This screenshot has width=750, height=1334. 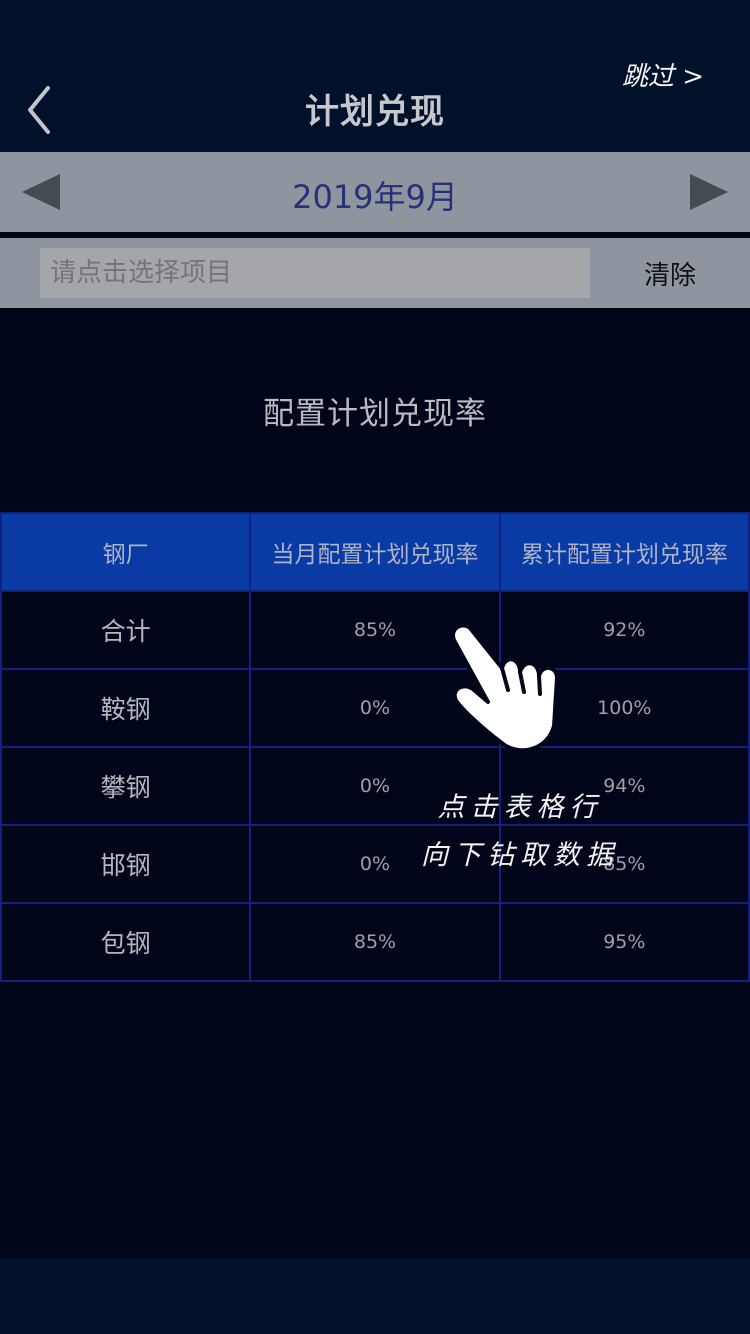 What do you see at coordinates (375, 76) in the screenshot?
I see `top-nav-bar: 计划兑现 跳过 >` at bounding box center [375, 76].